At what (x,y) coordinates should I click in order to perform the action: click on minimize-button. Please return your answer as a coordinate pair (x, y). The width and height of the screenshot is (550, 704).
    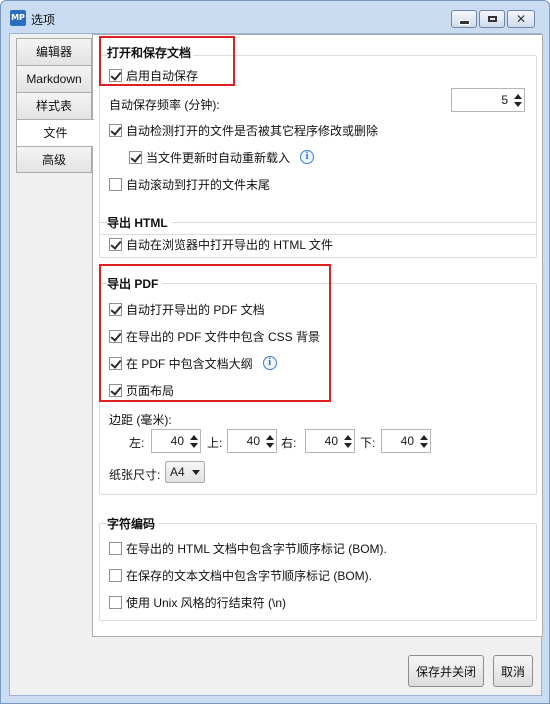
    Looking at the image, I should click on (464, 19).